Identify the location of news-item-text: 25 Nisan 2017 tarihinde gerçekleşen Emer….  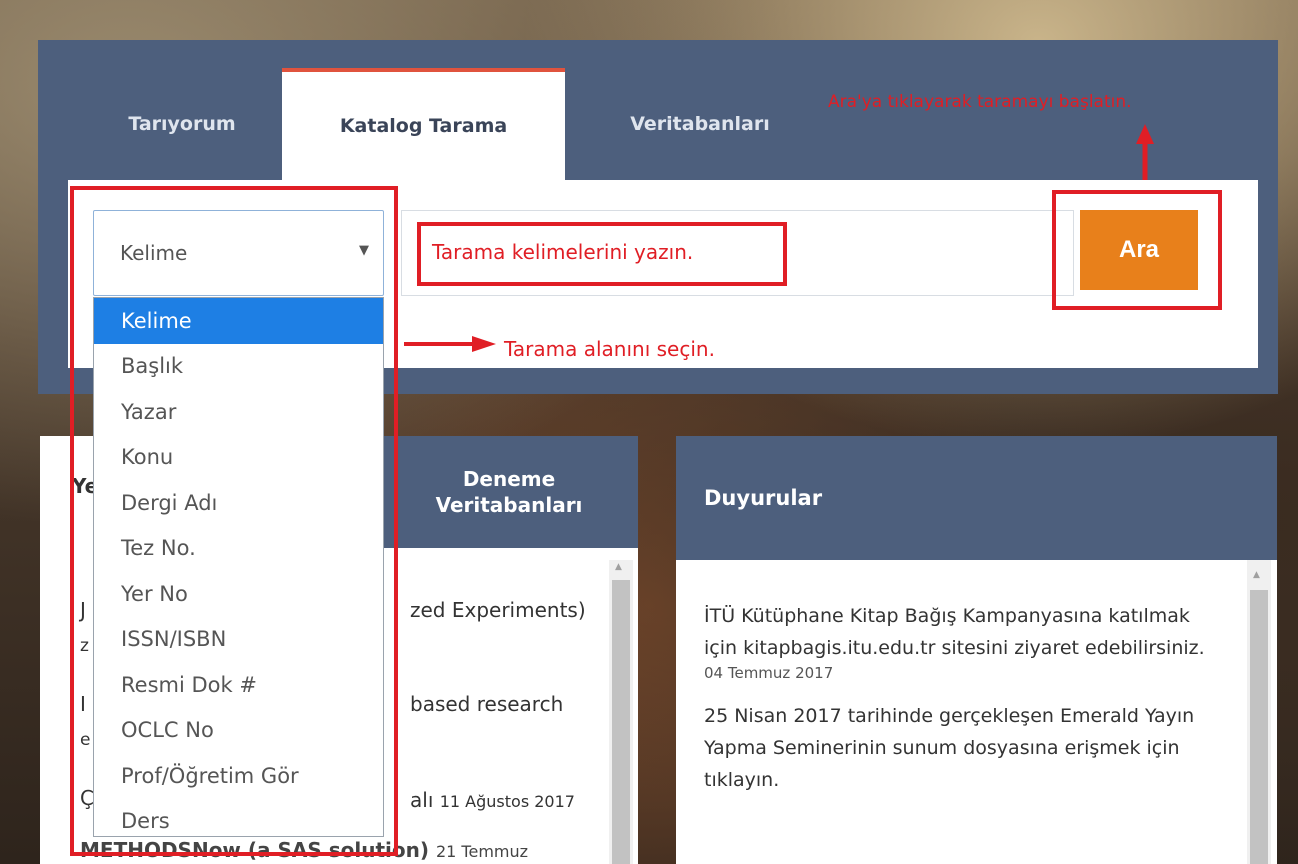
(960, 748).